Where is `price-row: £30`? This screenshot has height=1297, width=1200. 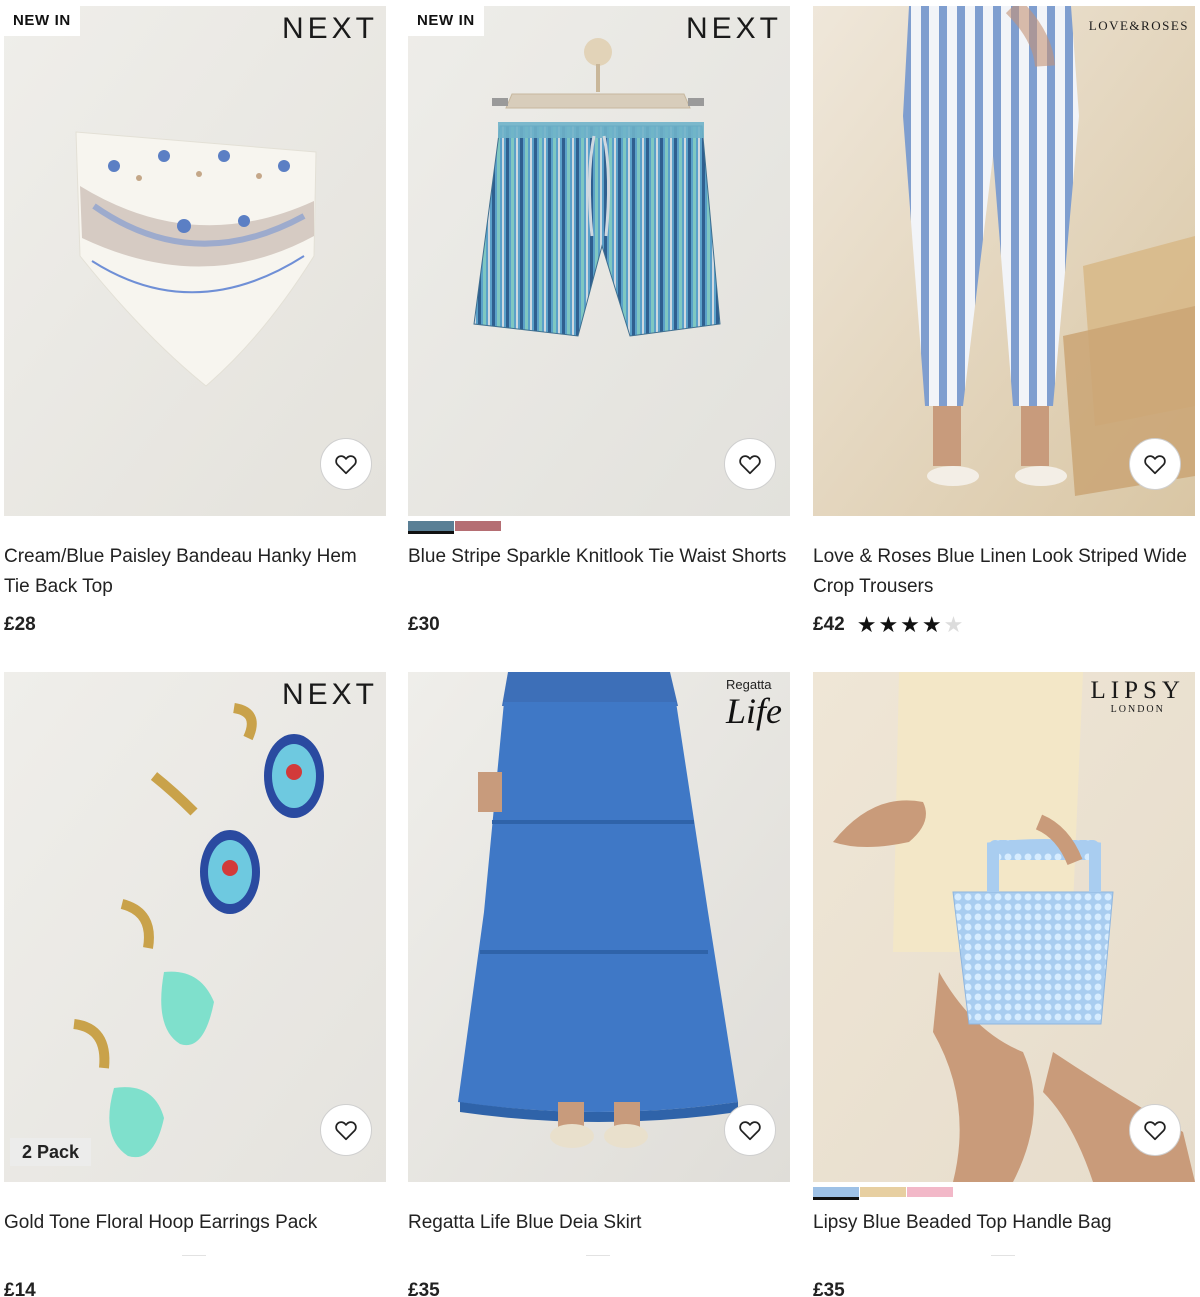
price-row: £30 is located at coordinates (424, 625).